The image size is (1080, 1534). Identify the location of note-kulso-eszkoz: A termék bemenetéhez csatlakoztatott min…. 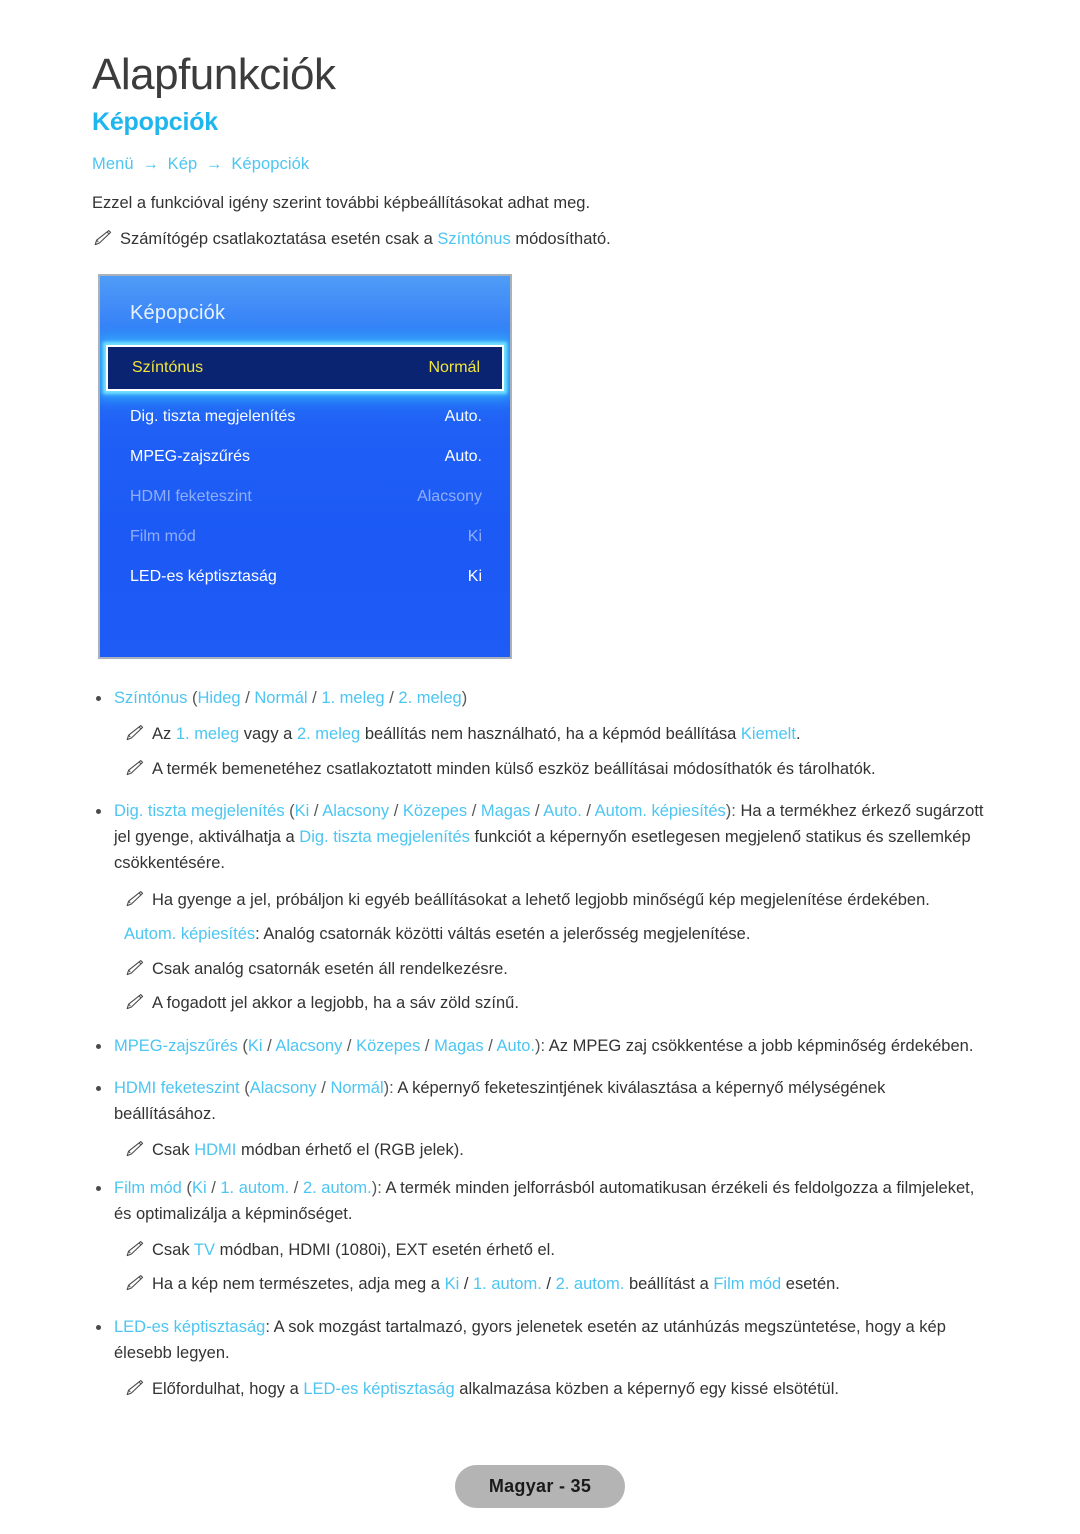
(556, 770).